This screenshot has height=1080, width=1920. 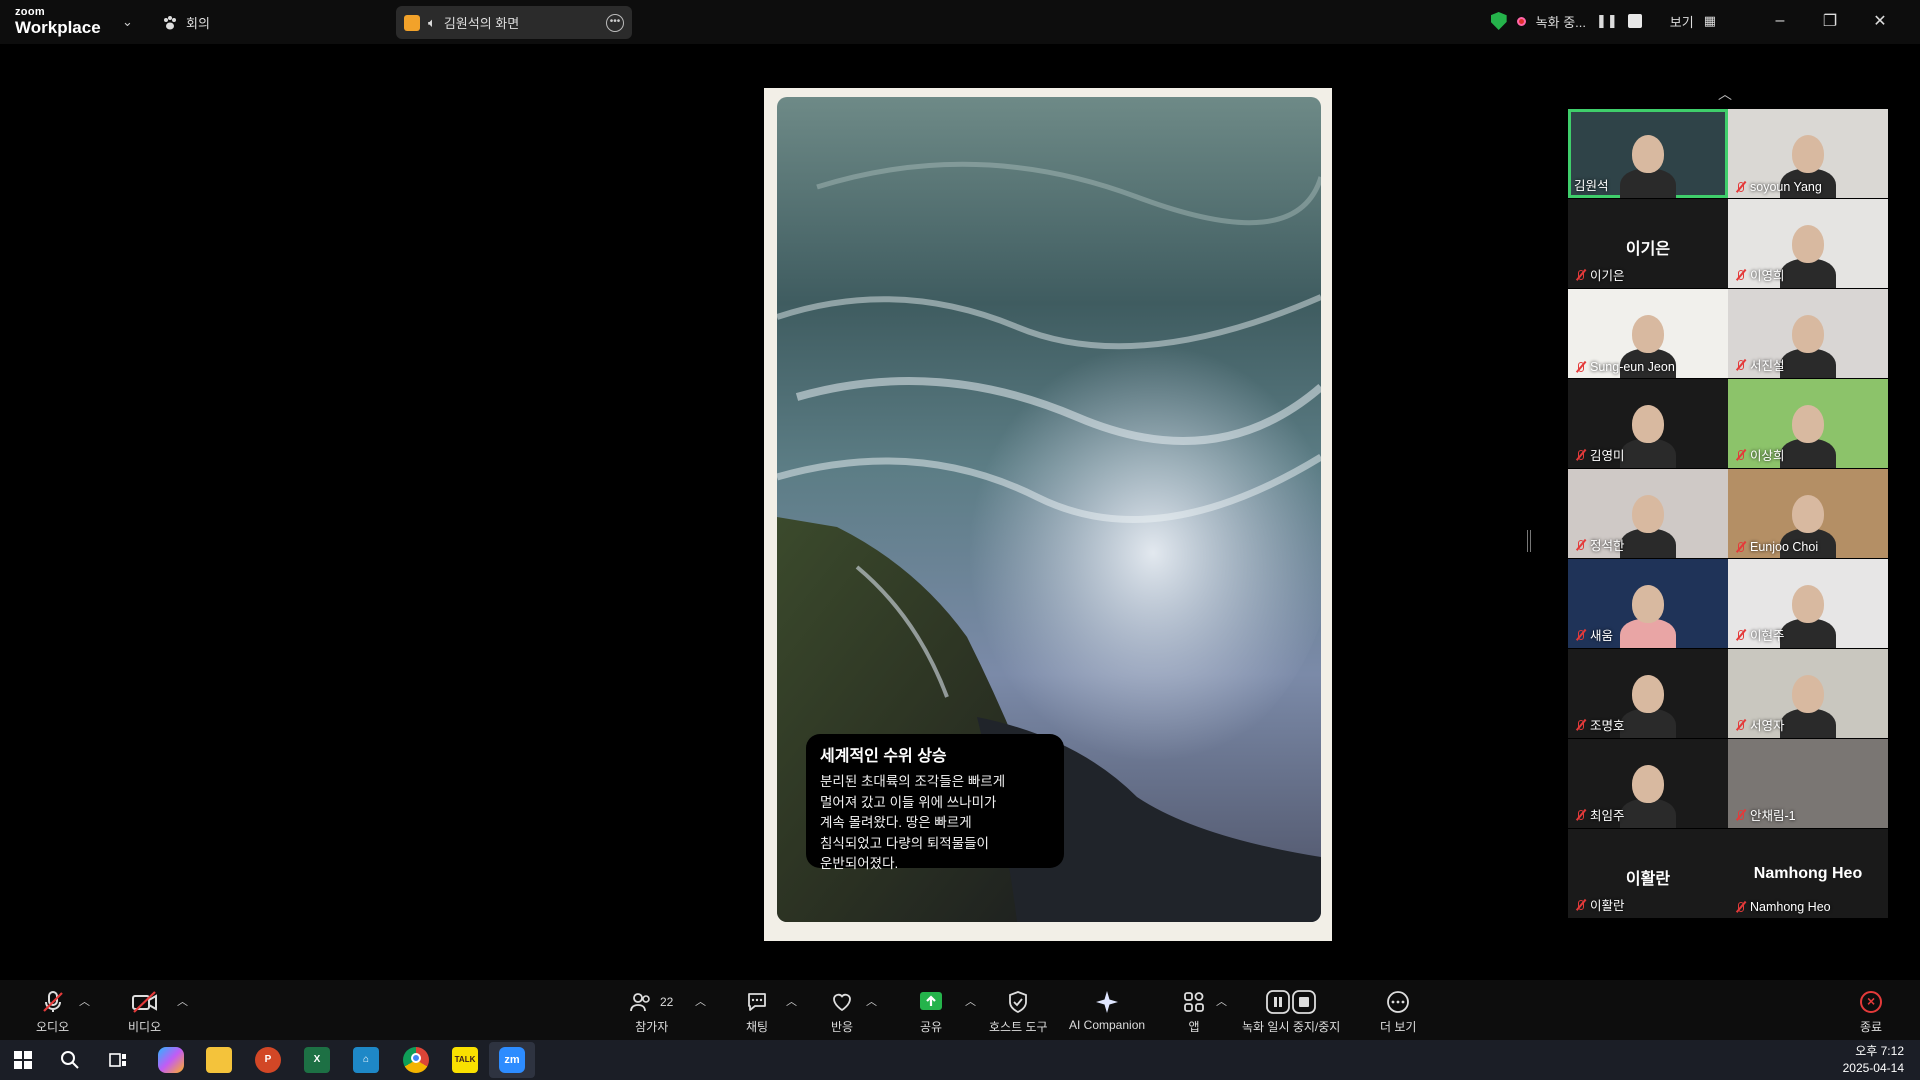 What do you see at coordinates (514, 22) in the screenshot?
I see `screen-share-indicator: 🔈︎ 김원석의 화면 •••` at bounding box center [514, 22].